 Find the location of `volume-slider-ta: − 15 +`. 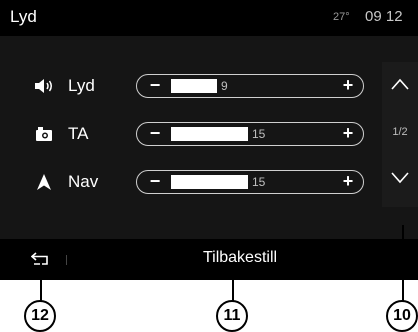

volume-slider-ta: − 15 + is located at coordinates (250, 134).